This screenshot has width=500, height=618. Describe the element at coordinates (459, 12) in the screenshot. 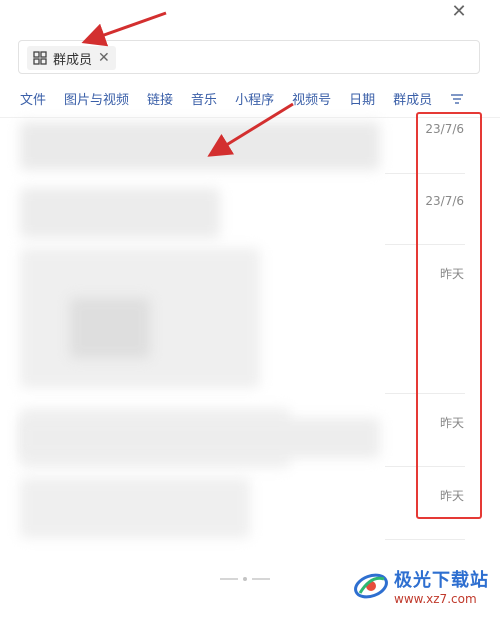

I see `window-close-button: ✕` at that location.